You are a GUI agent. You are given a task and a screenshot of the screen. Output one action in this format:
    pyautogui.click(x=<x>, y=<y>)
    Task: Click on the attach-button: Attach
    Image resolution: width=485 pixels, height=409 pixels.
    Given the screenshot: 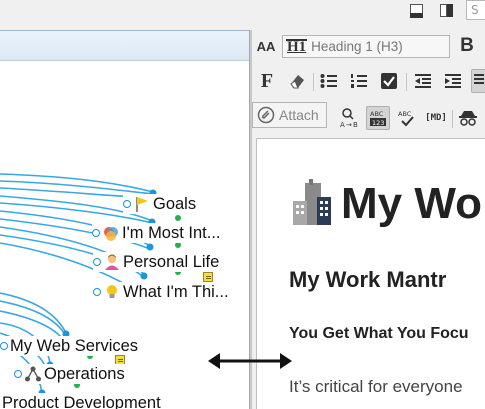 What is the action you would take?
    pyautogui.click(x=289, y=115)
    